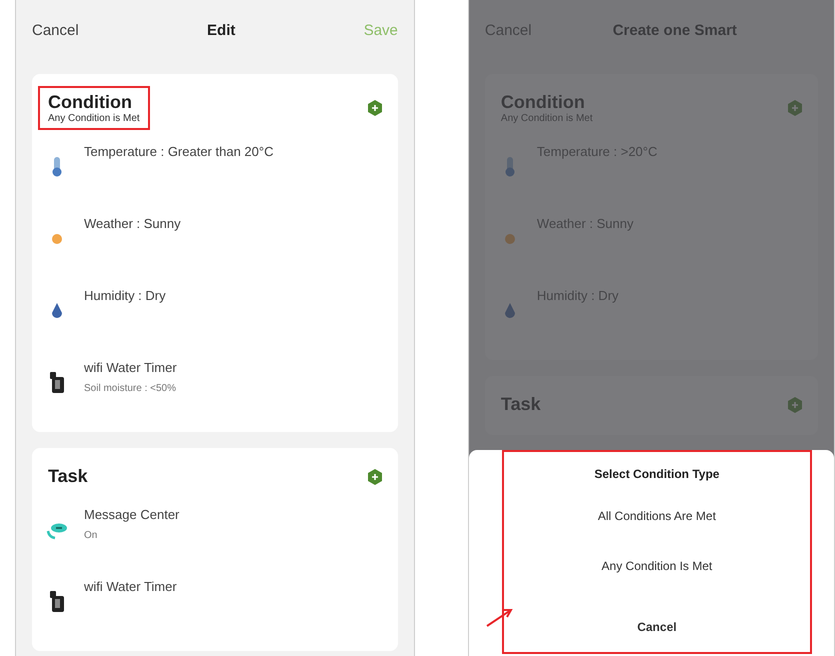  Describe the element at coordinates (215, 244) in the screenshot. I see `list-row: Weather : Sunny` at that location.